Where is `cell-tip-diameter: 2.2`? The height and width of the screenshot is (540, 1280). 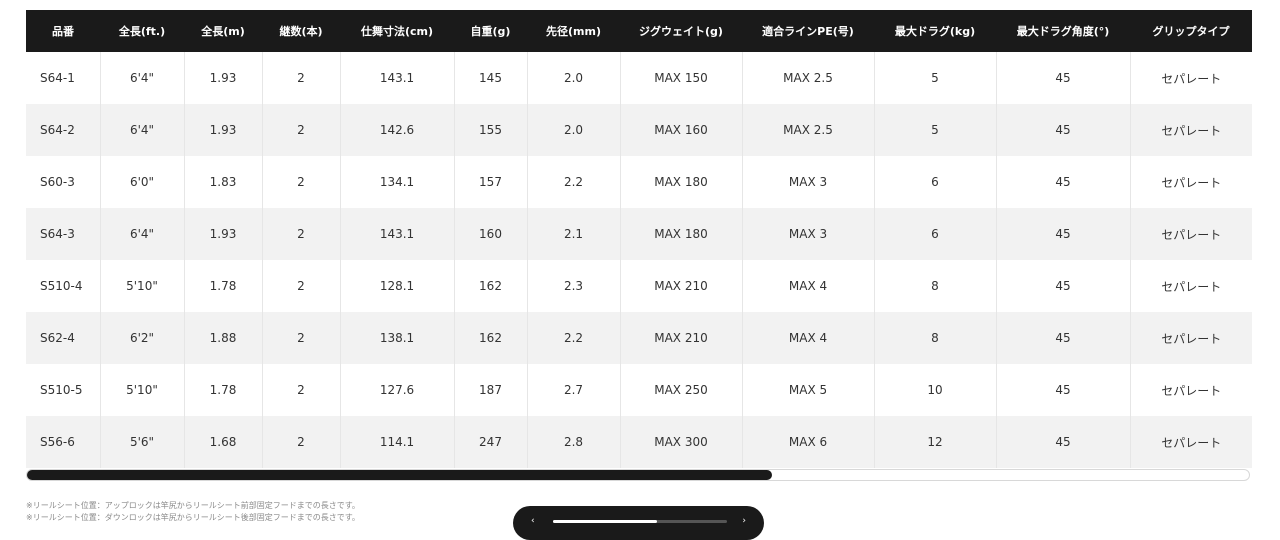
cell-tip-diameter: 2.2 is located at coordinates (574, 182).